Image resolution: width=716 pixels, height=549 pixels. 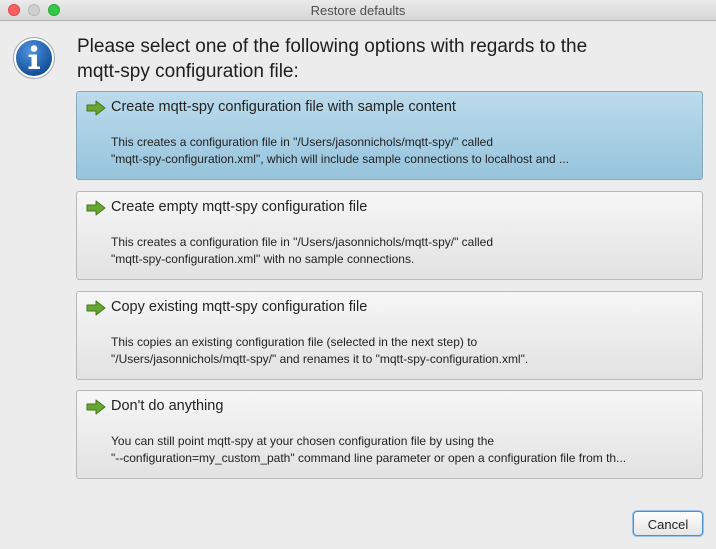 I want to click on header-line-2: mqtt-spy configuration file:, so click(x=188, y=71).